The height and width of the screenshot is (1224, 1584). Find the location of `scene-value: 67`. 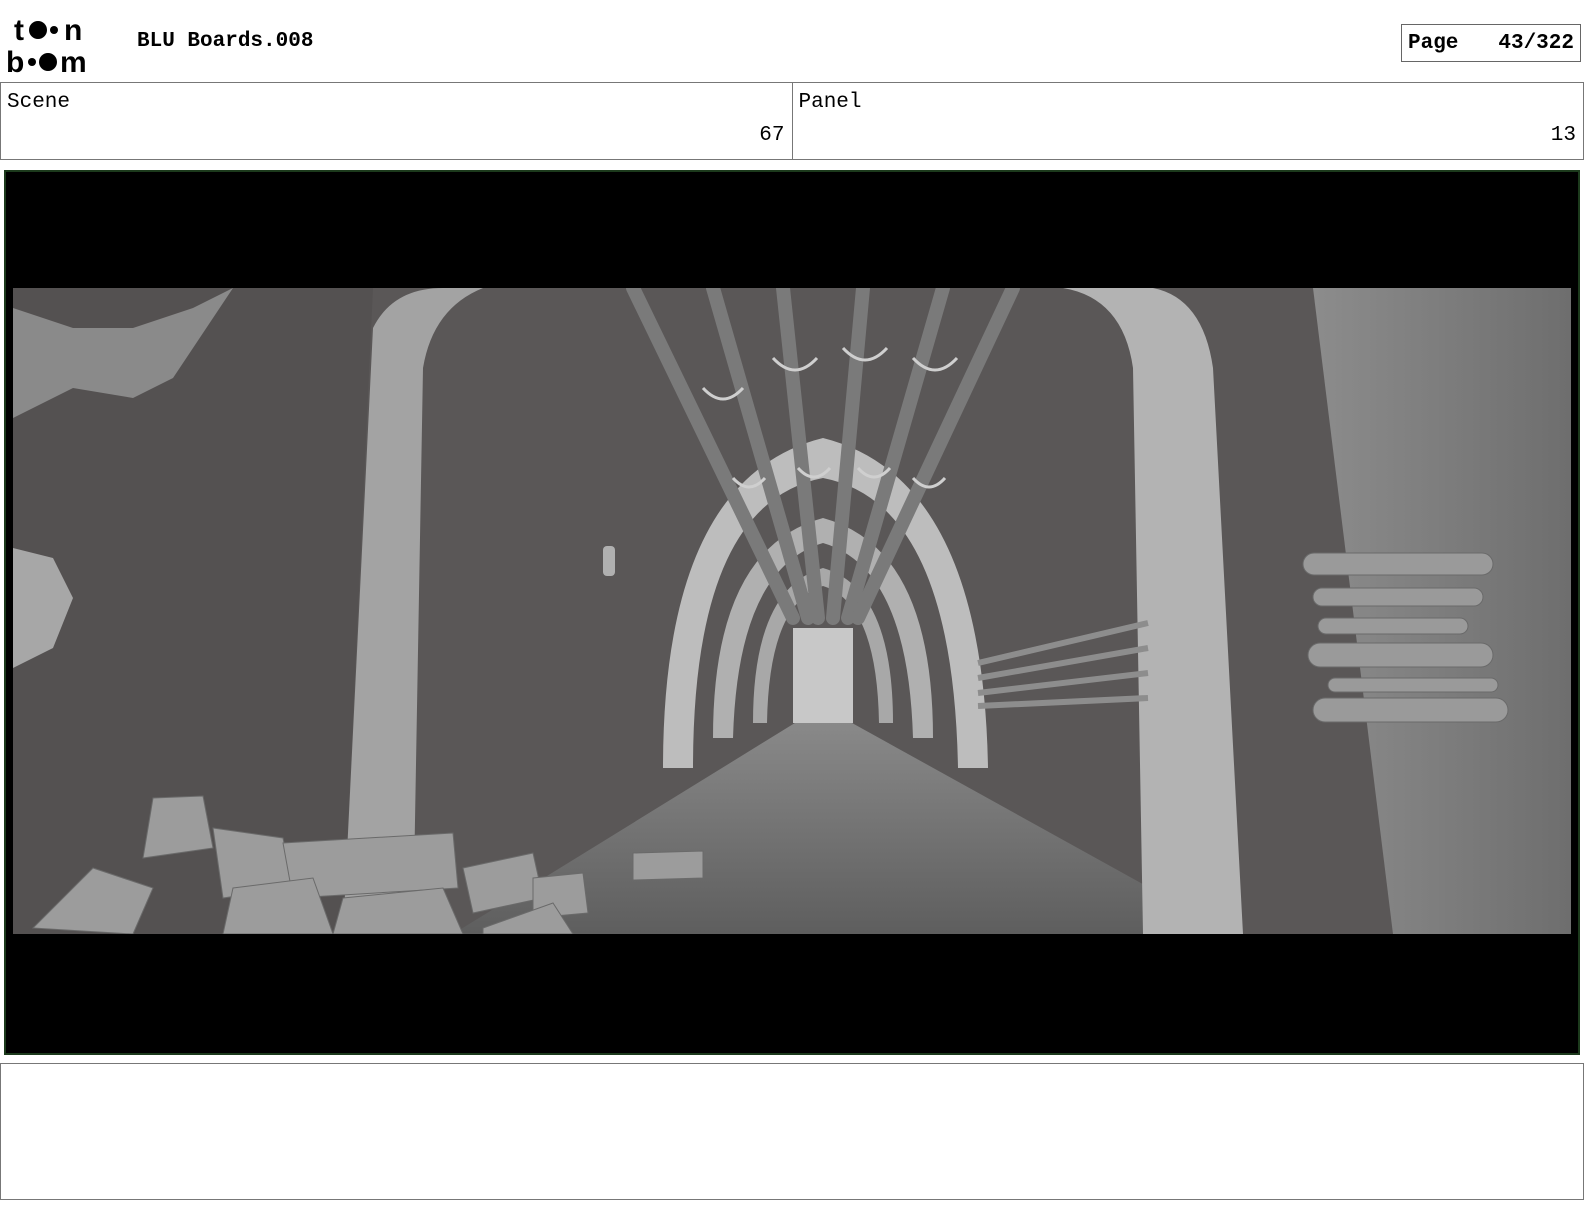

scene-value: 67 is located at coordinates (772, 135).